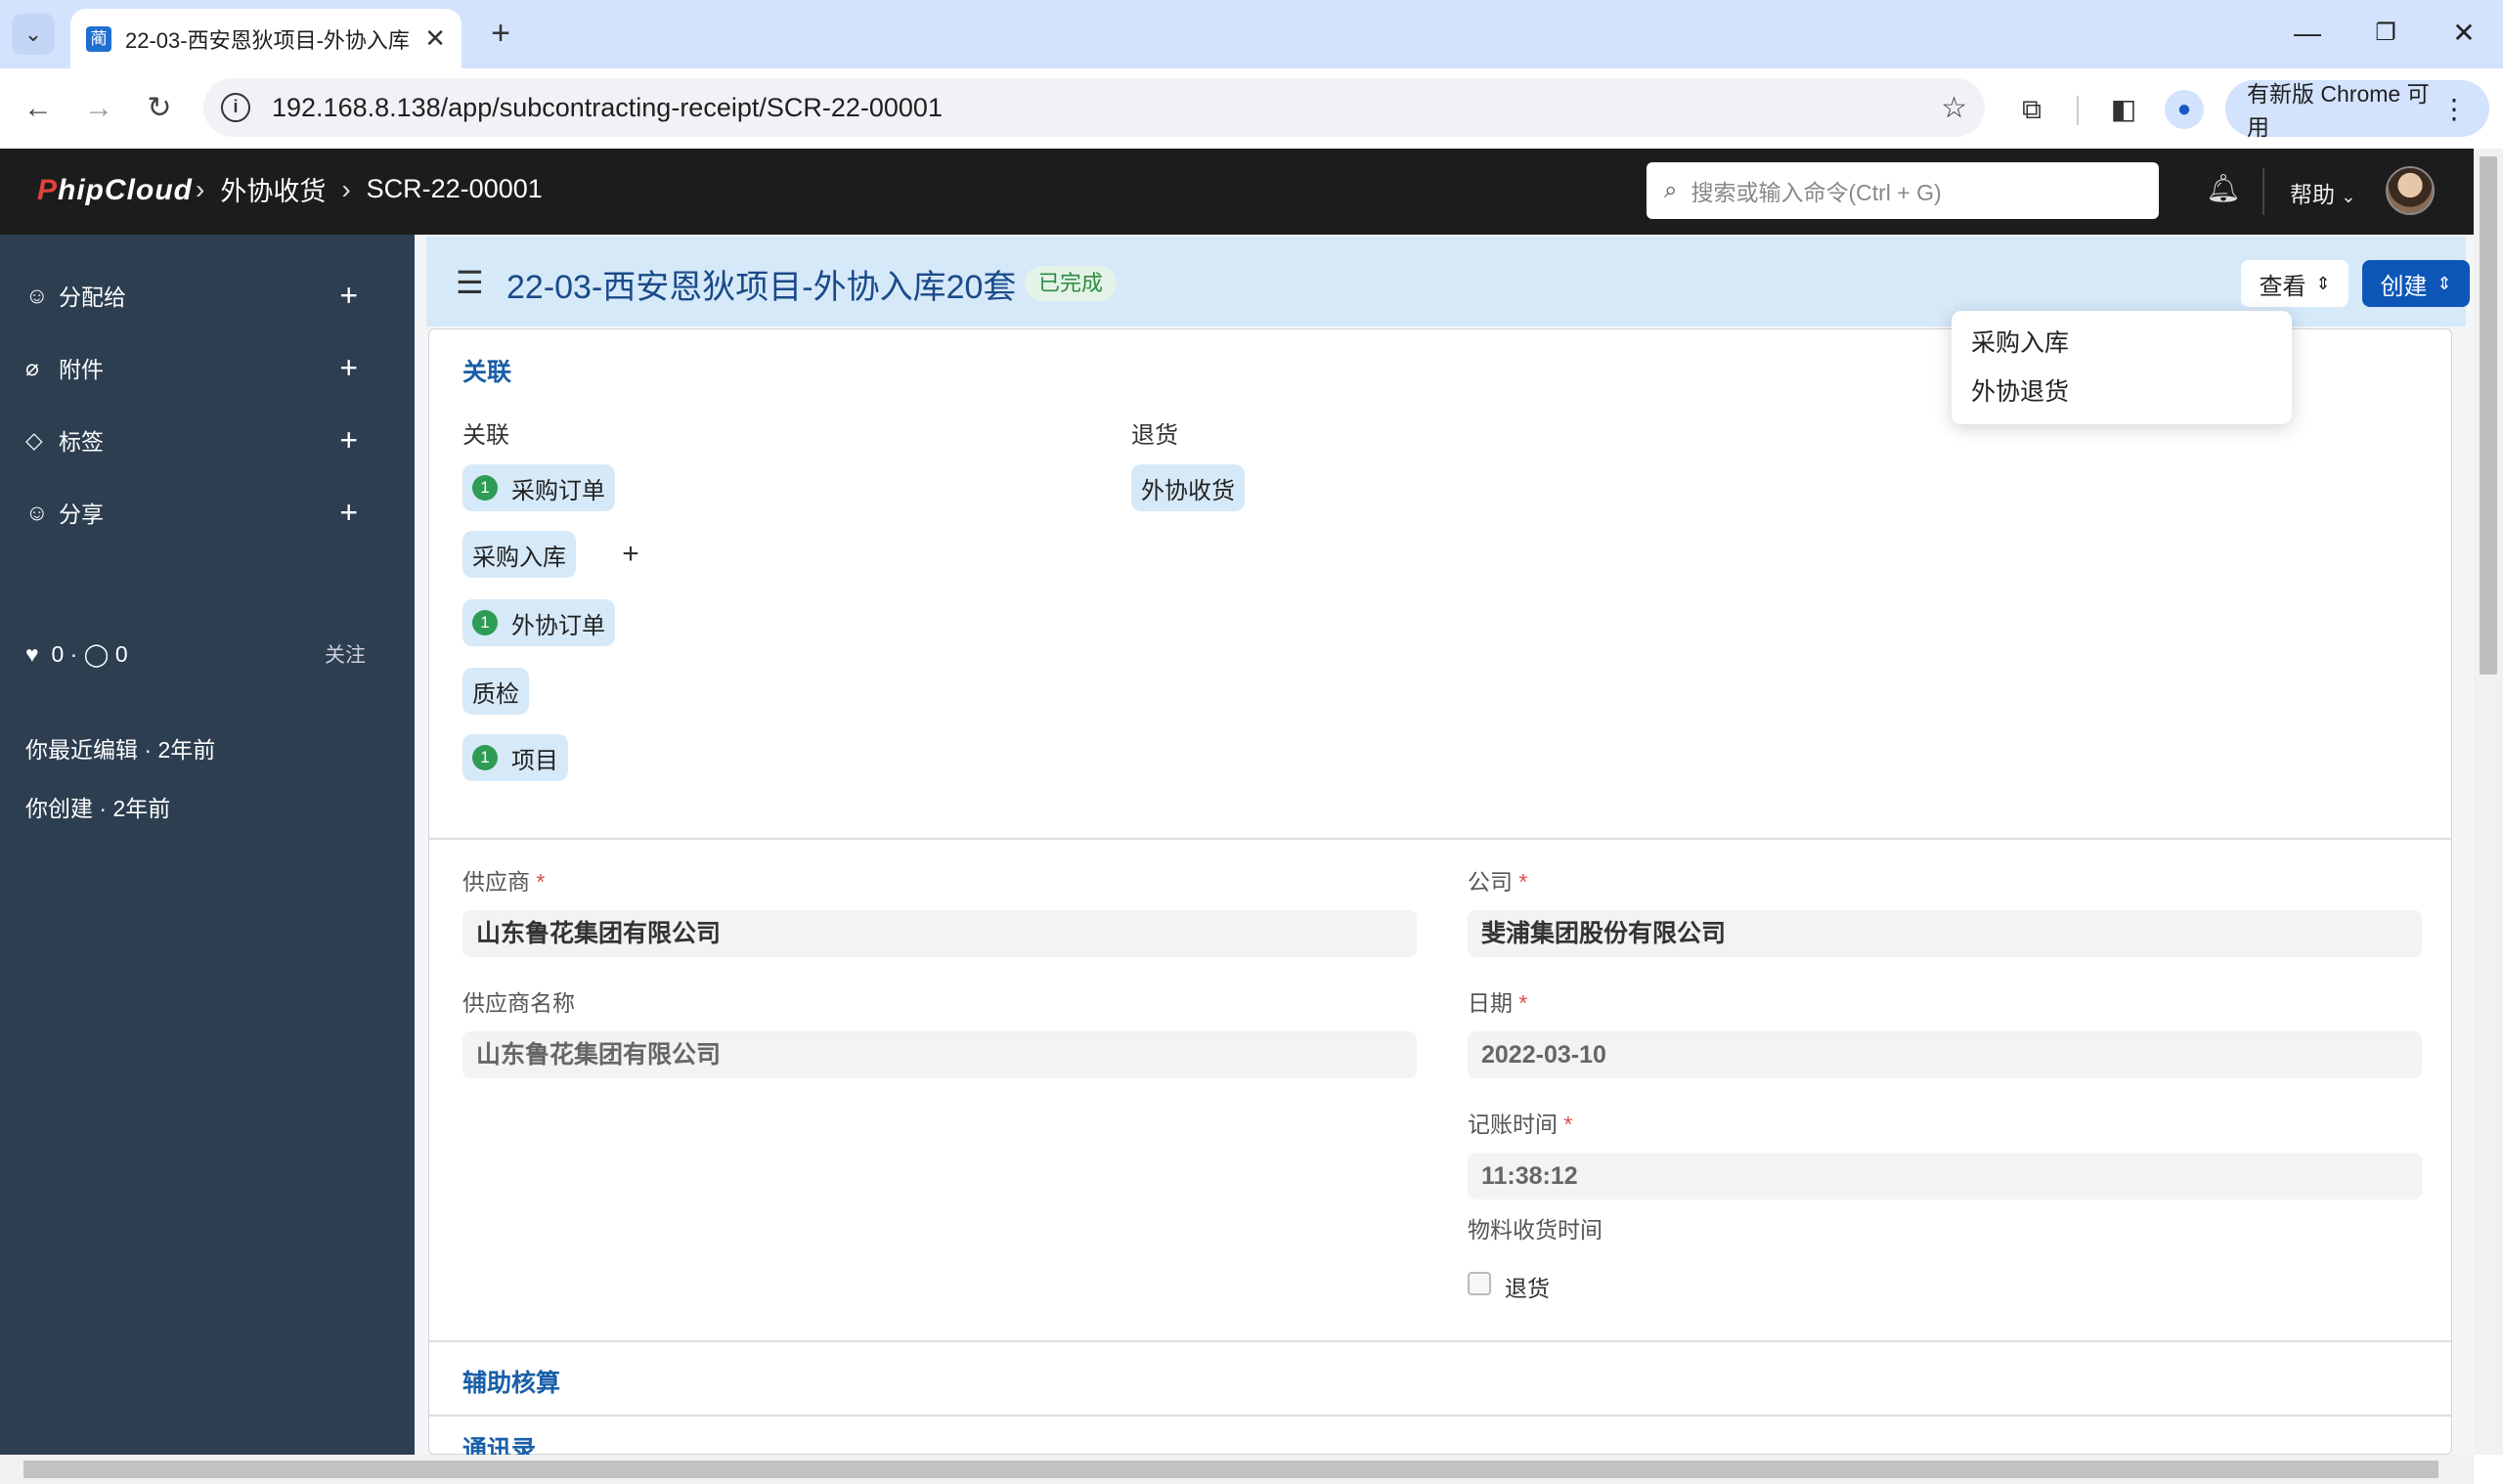 The height and width of the screenshot is (1484, 2503). I want to click on sidepanel-icon: ◧, so click(2123, 109).